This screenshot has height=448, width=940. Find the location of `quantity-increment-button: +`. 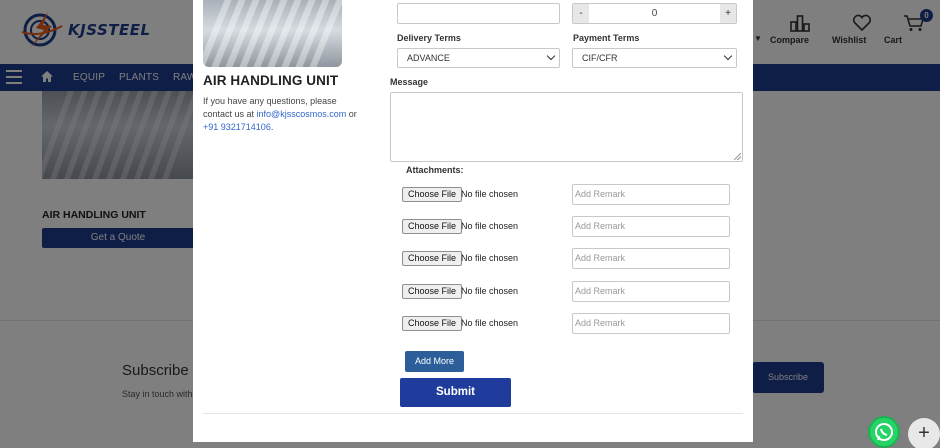

quantity-increment-button: + is located at coordinates (728, 13).